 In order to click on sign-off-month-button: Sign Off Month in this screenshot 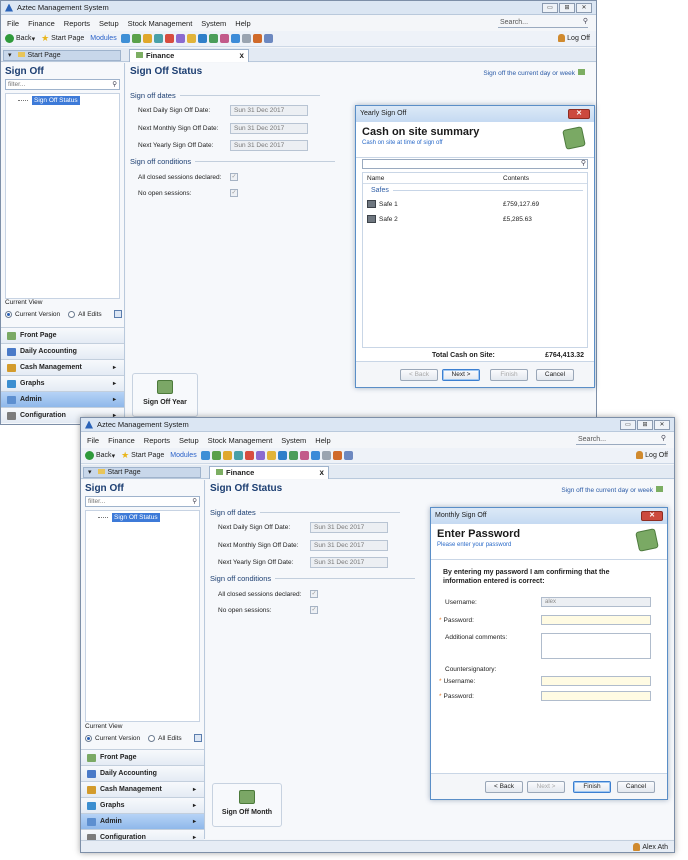, I will do `click(247, 805)`.